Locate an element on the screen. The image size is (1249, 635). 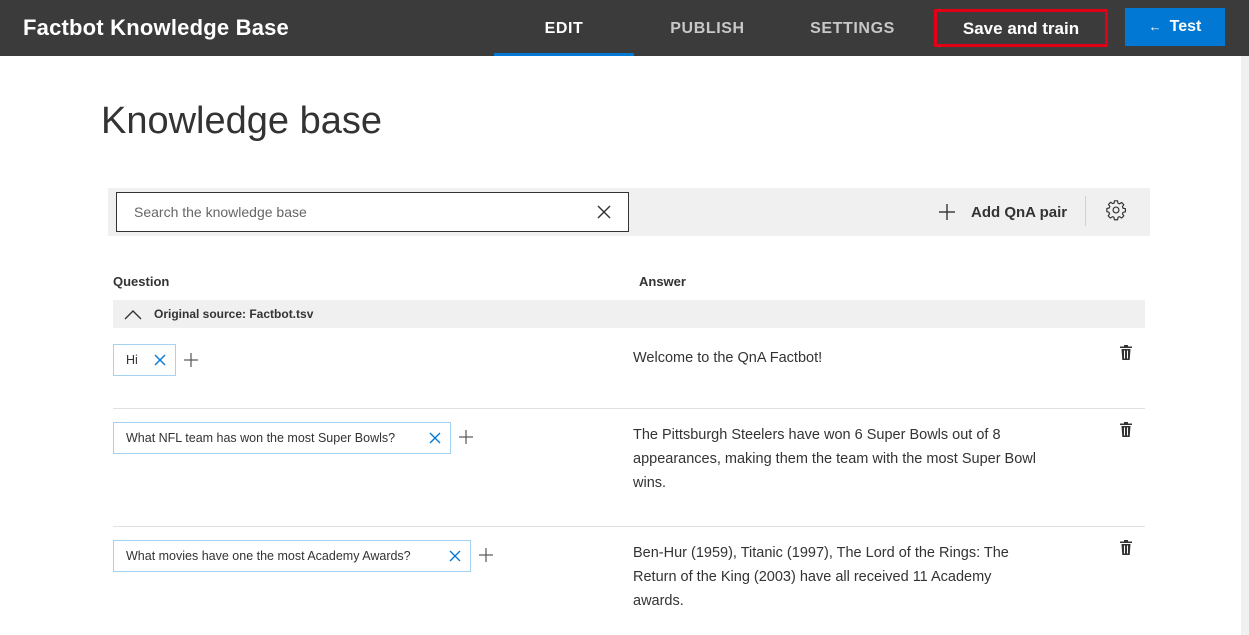
save-and-train-label: Save and train is located at coordinates (1021, 28).